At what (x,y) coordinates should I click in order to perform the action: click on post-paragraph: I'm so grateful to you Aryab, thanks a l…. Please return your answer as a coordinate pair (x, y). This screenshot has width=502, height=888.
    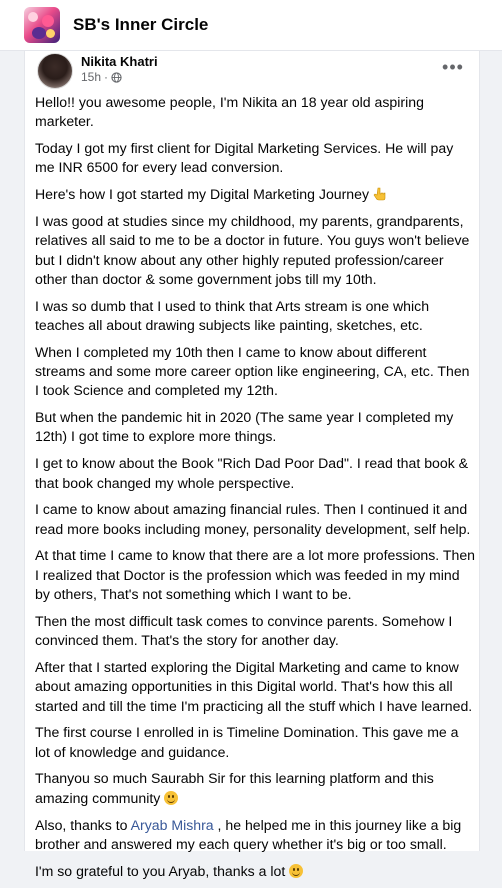
    Looking at the image, I should click on (255, 871).